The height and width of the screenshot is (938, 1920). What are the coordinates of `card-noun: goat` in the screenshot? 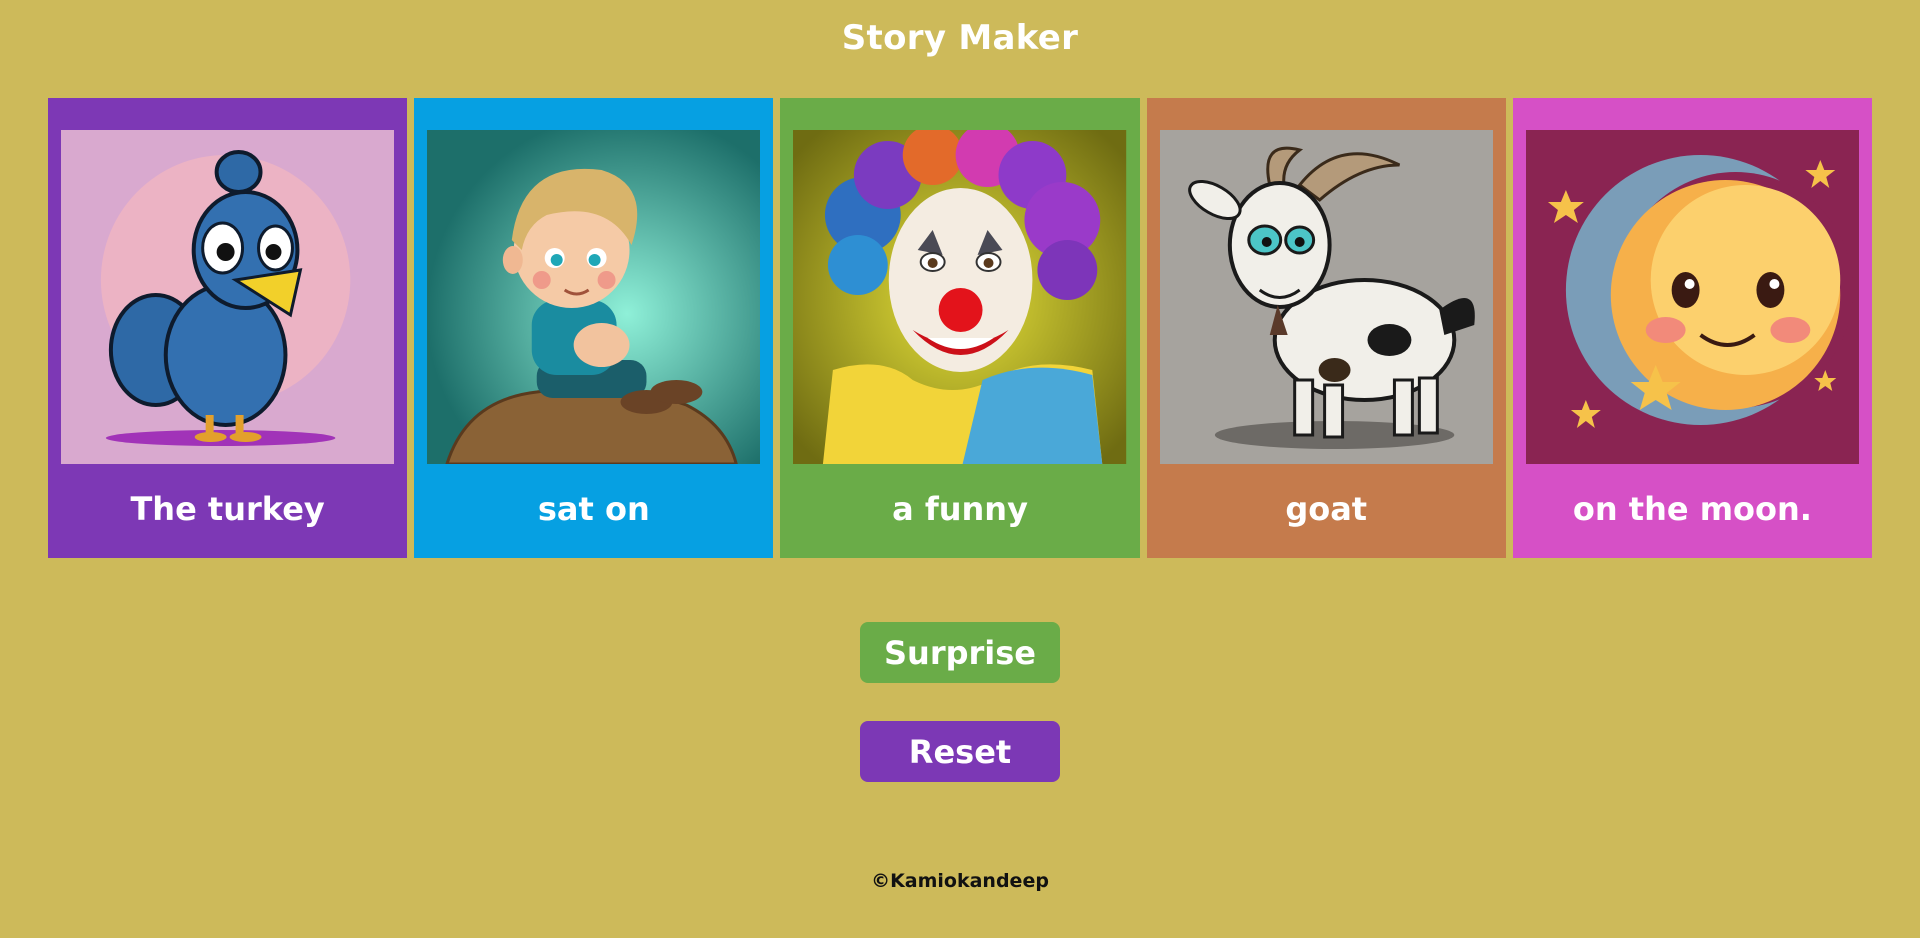 It's located at (1326, 328).